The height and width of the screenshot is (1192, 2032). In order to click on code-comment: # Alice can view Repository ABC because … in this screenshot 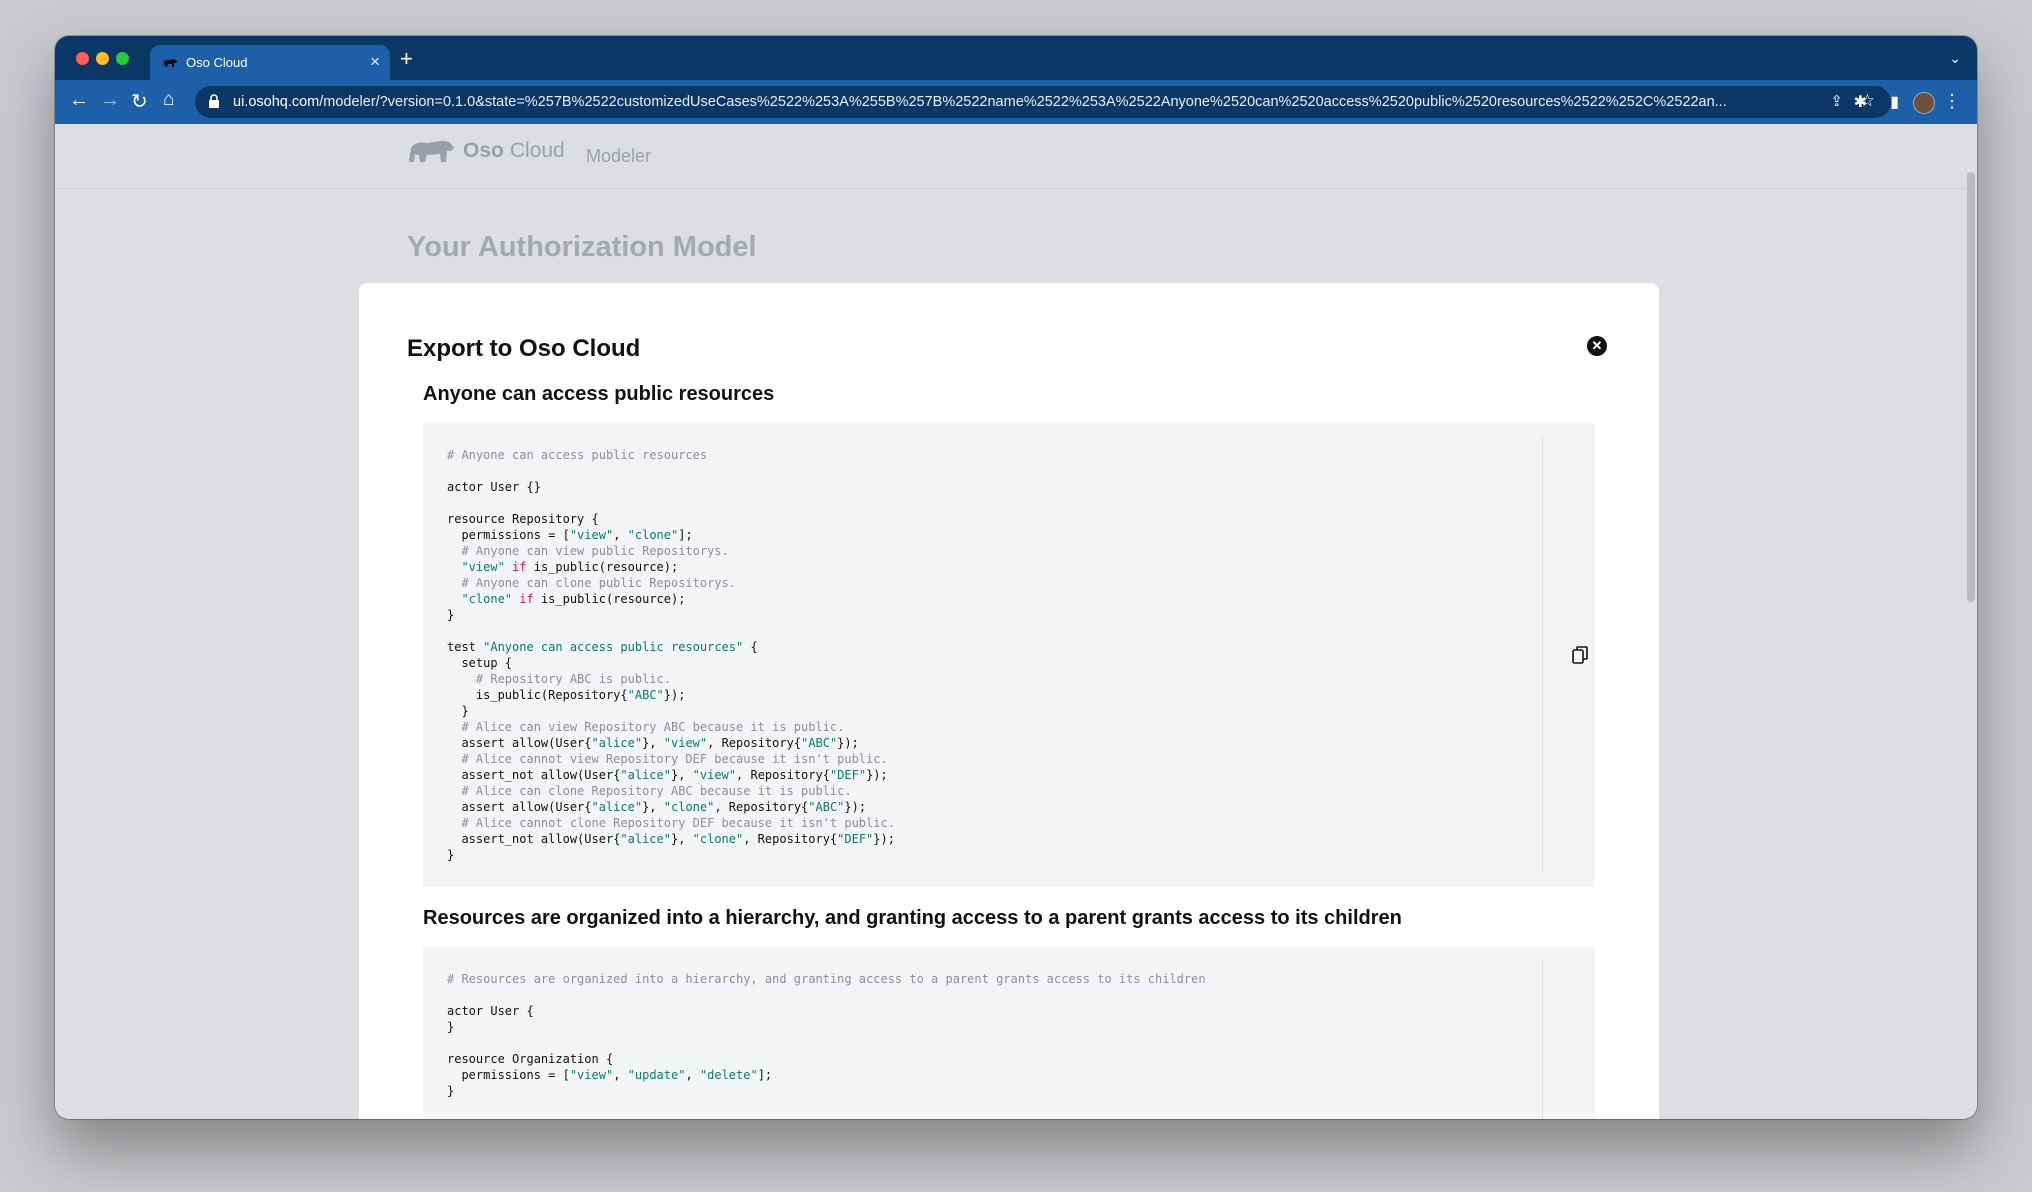, I will do `click(646, 727)`.